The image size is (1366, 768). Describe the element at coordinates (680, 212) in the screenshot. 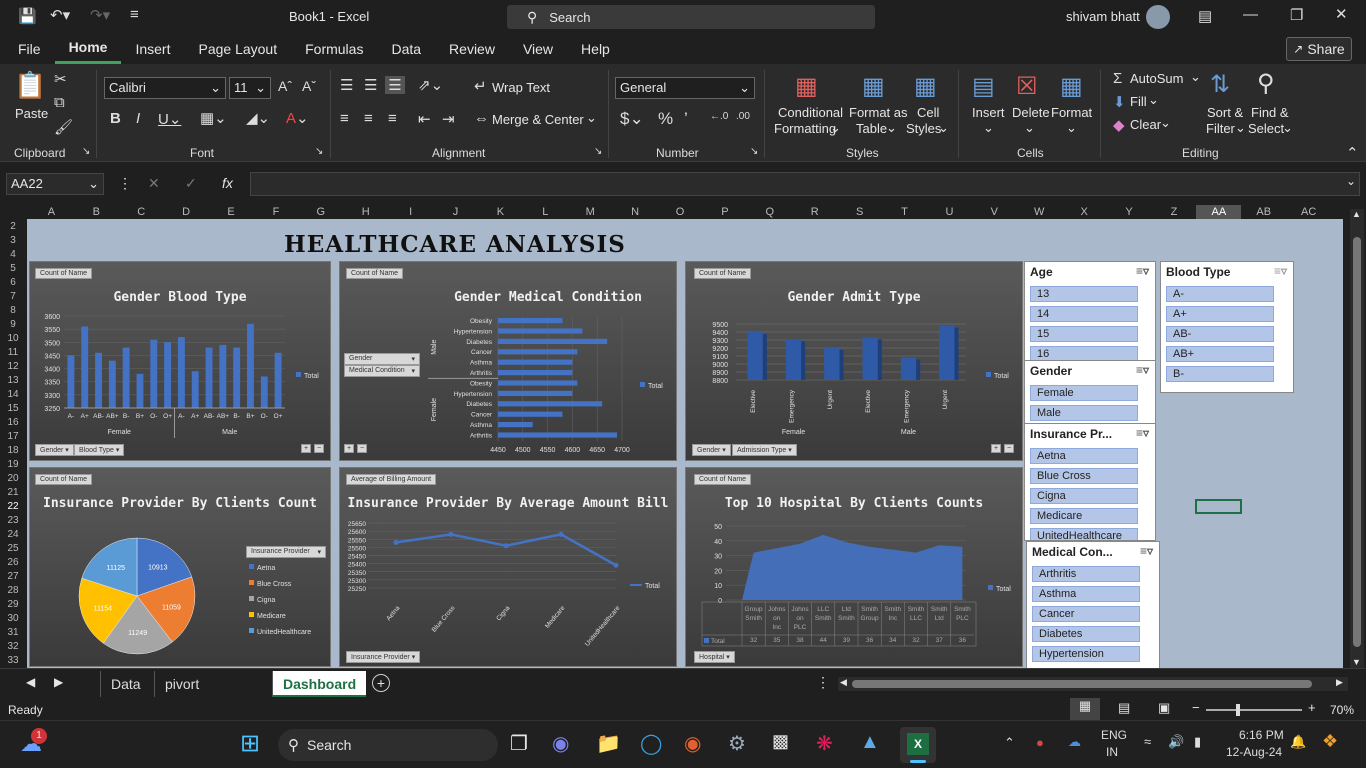

I see `column-header: O` at that location.